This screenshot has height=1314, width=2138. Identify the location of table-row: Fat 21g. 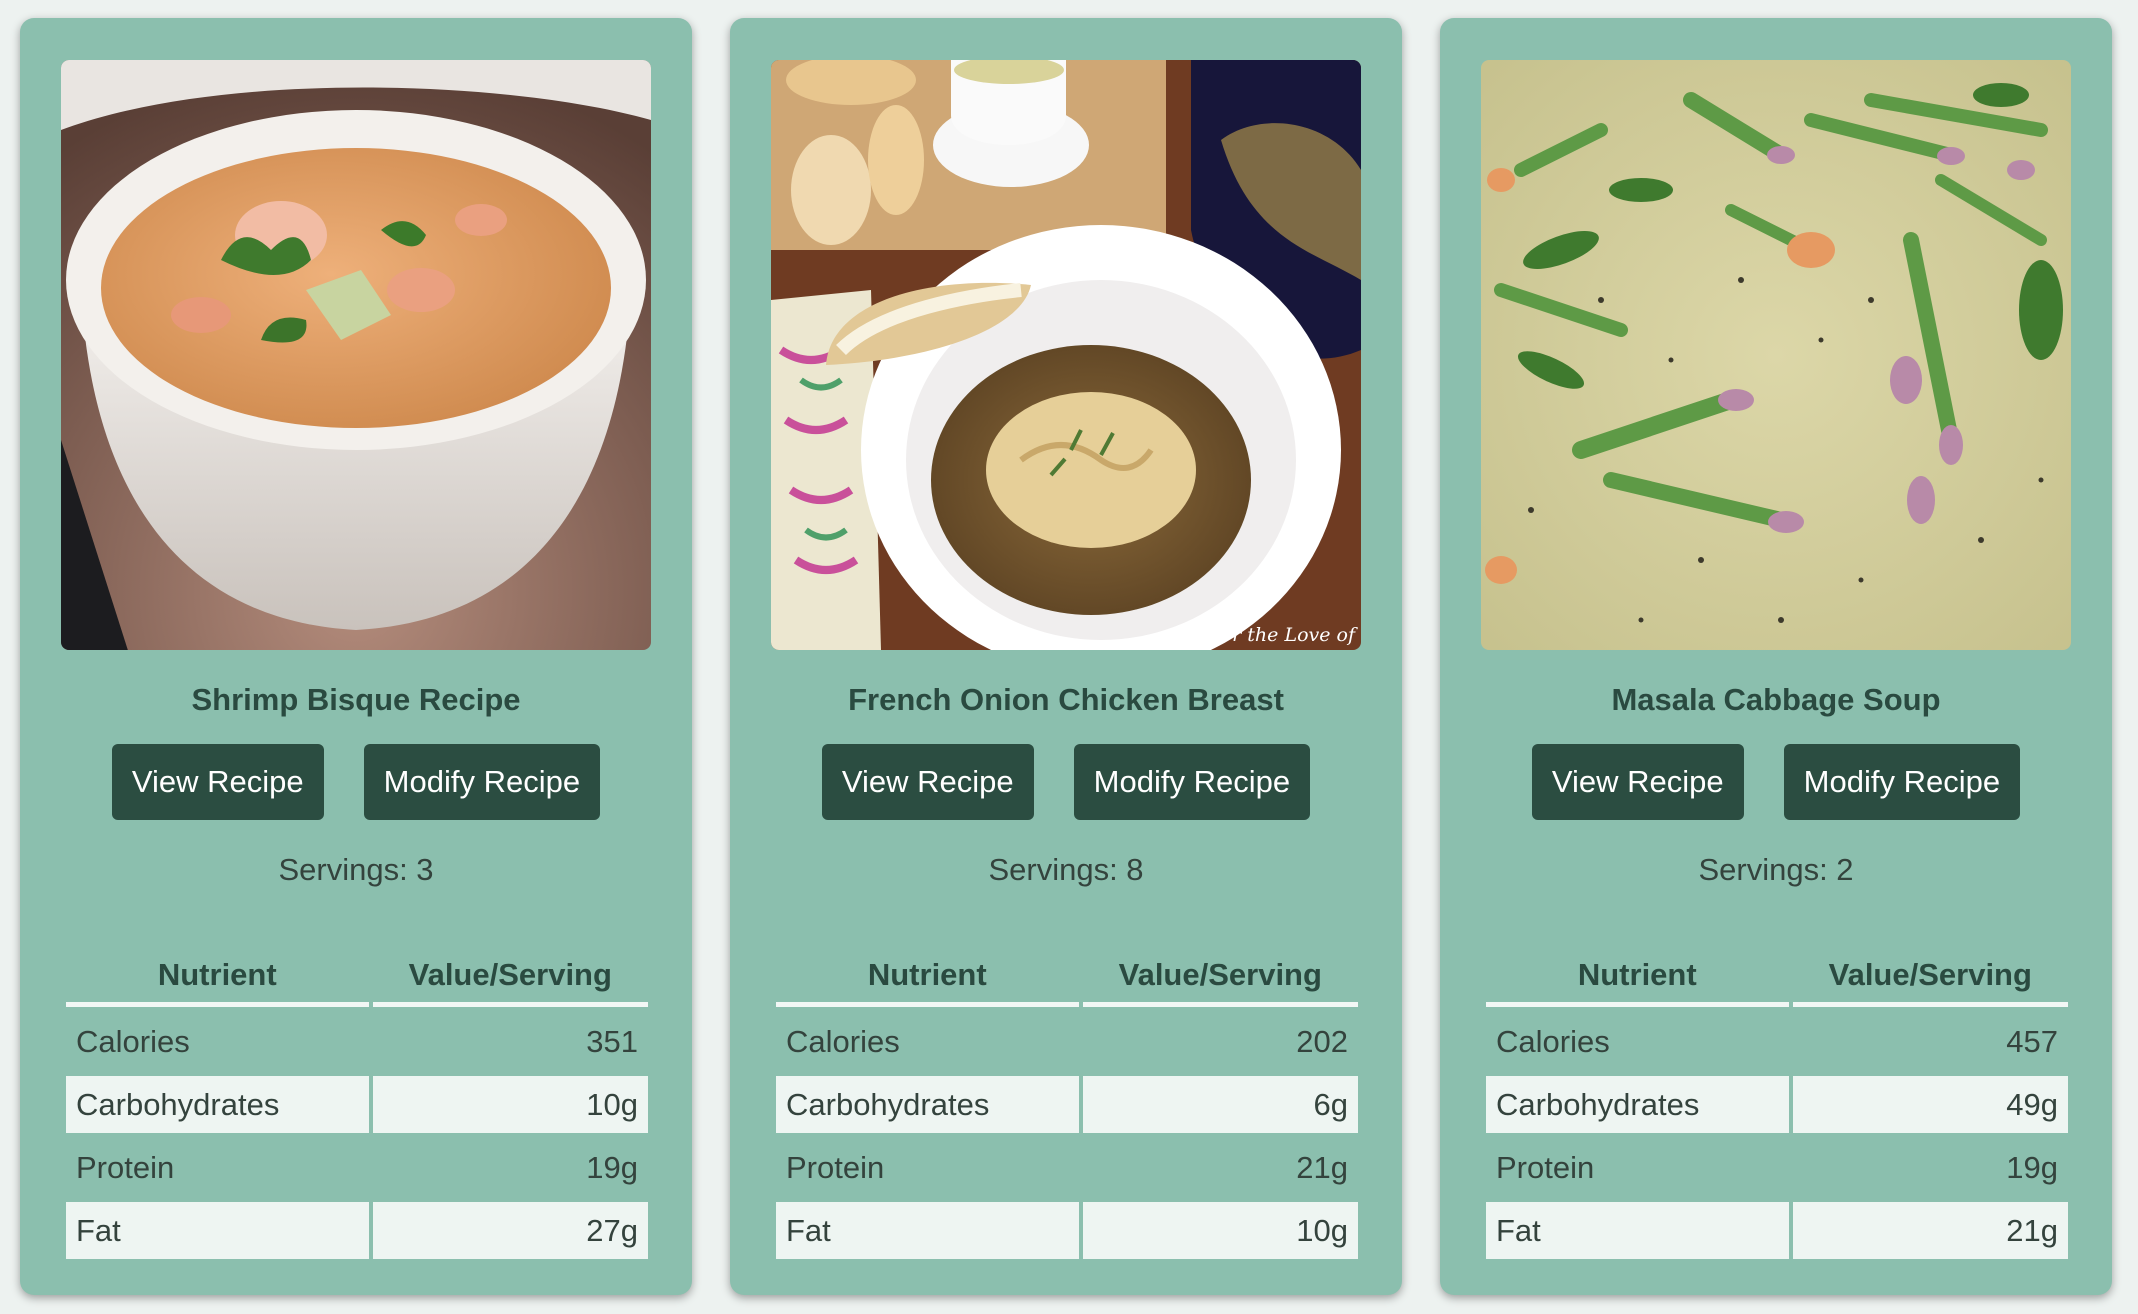
(1777, 1230).